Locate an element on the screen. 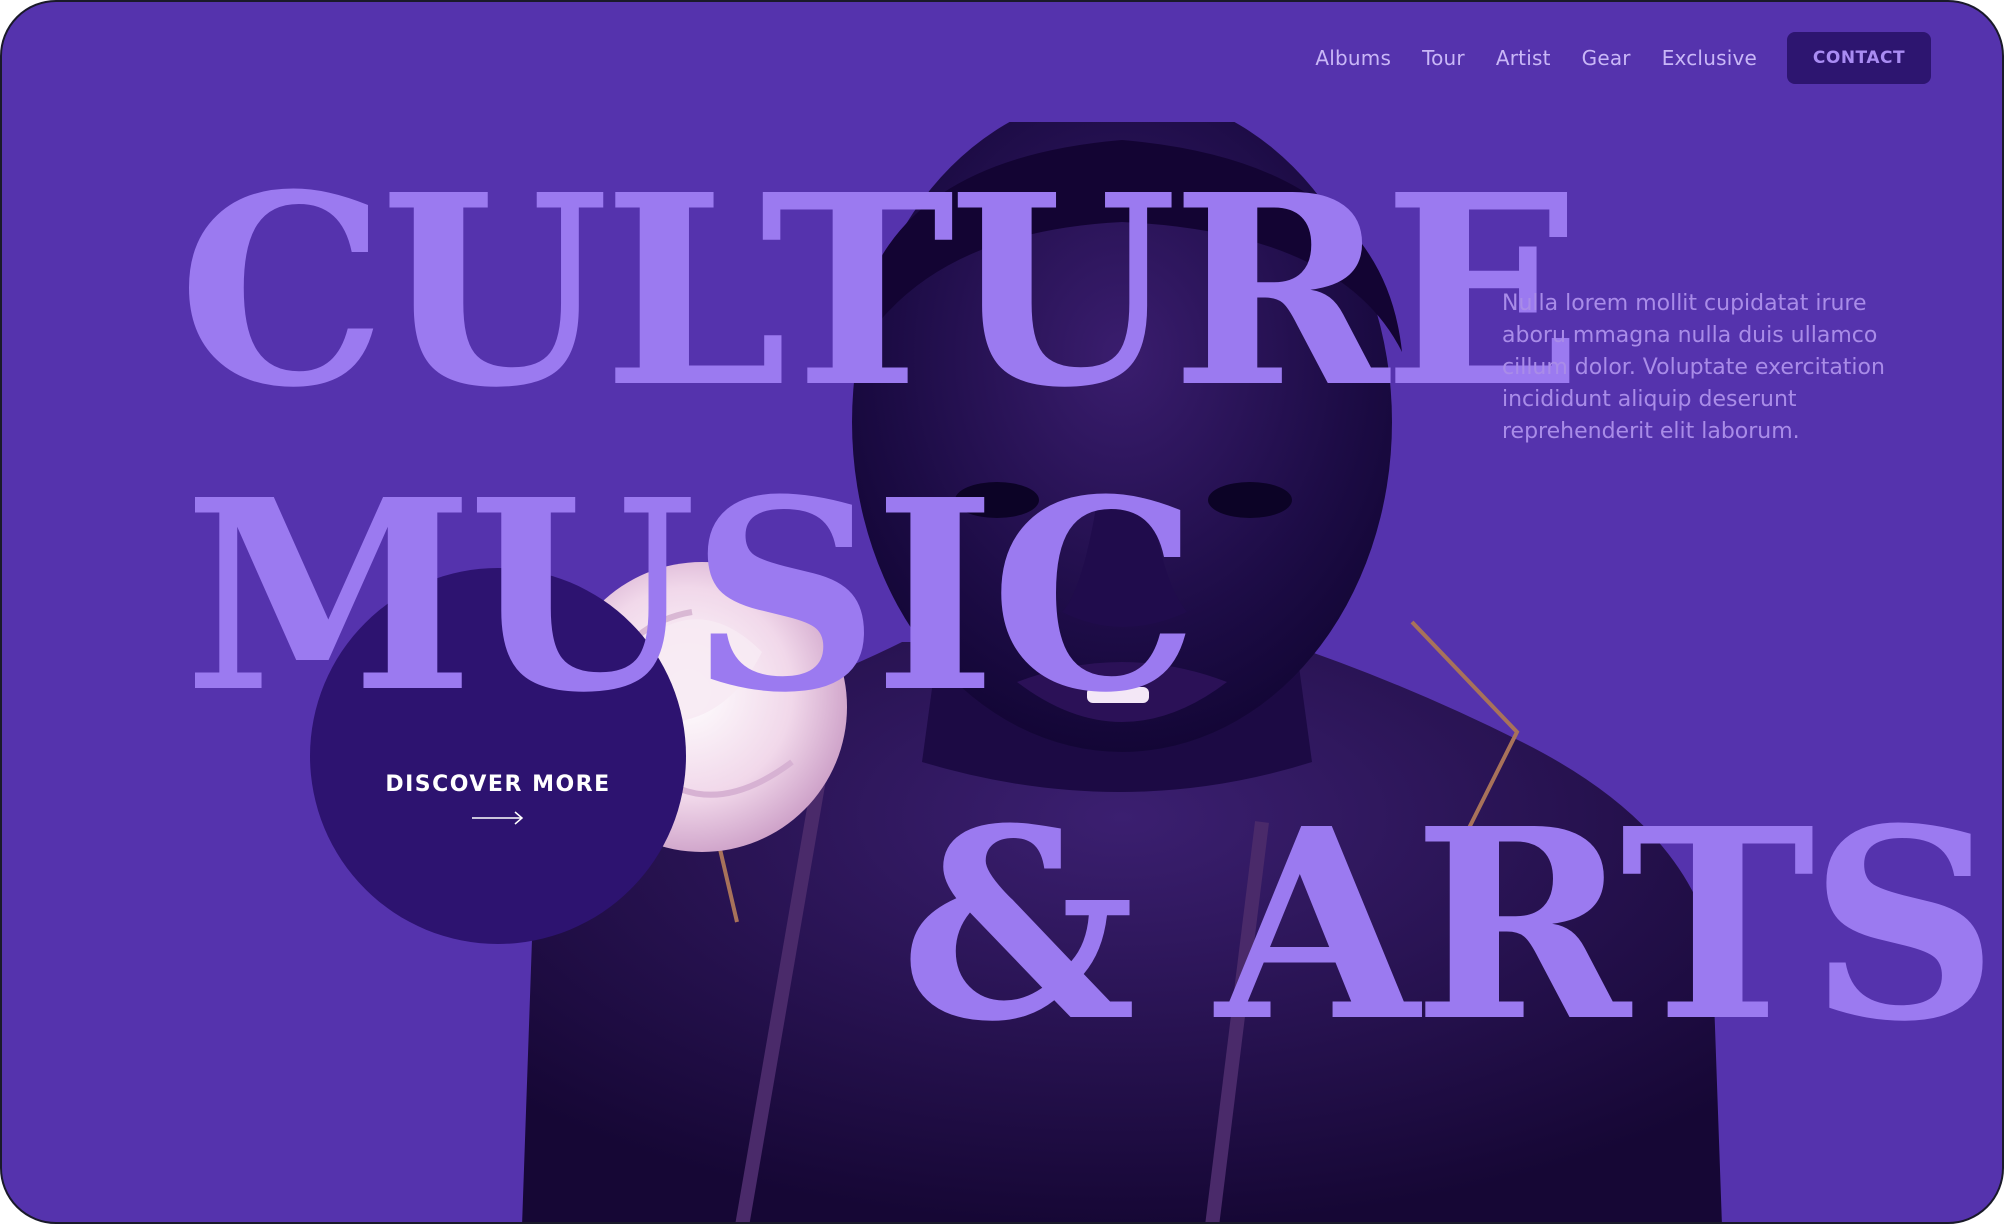  discover-more-label: DISCOVER MORE is located at coordinates (498, 784).